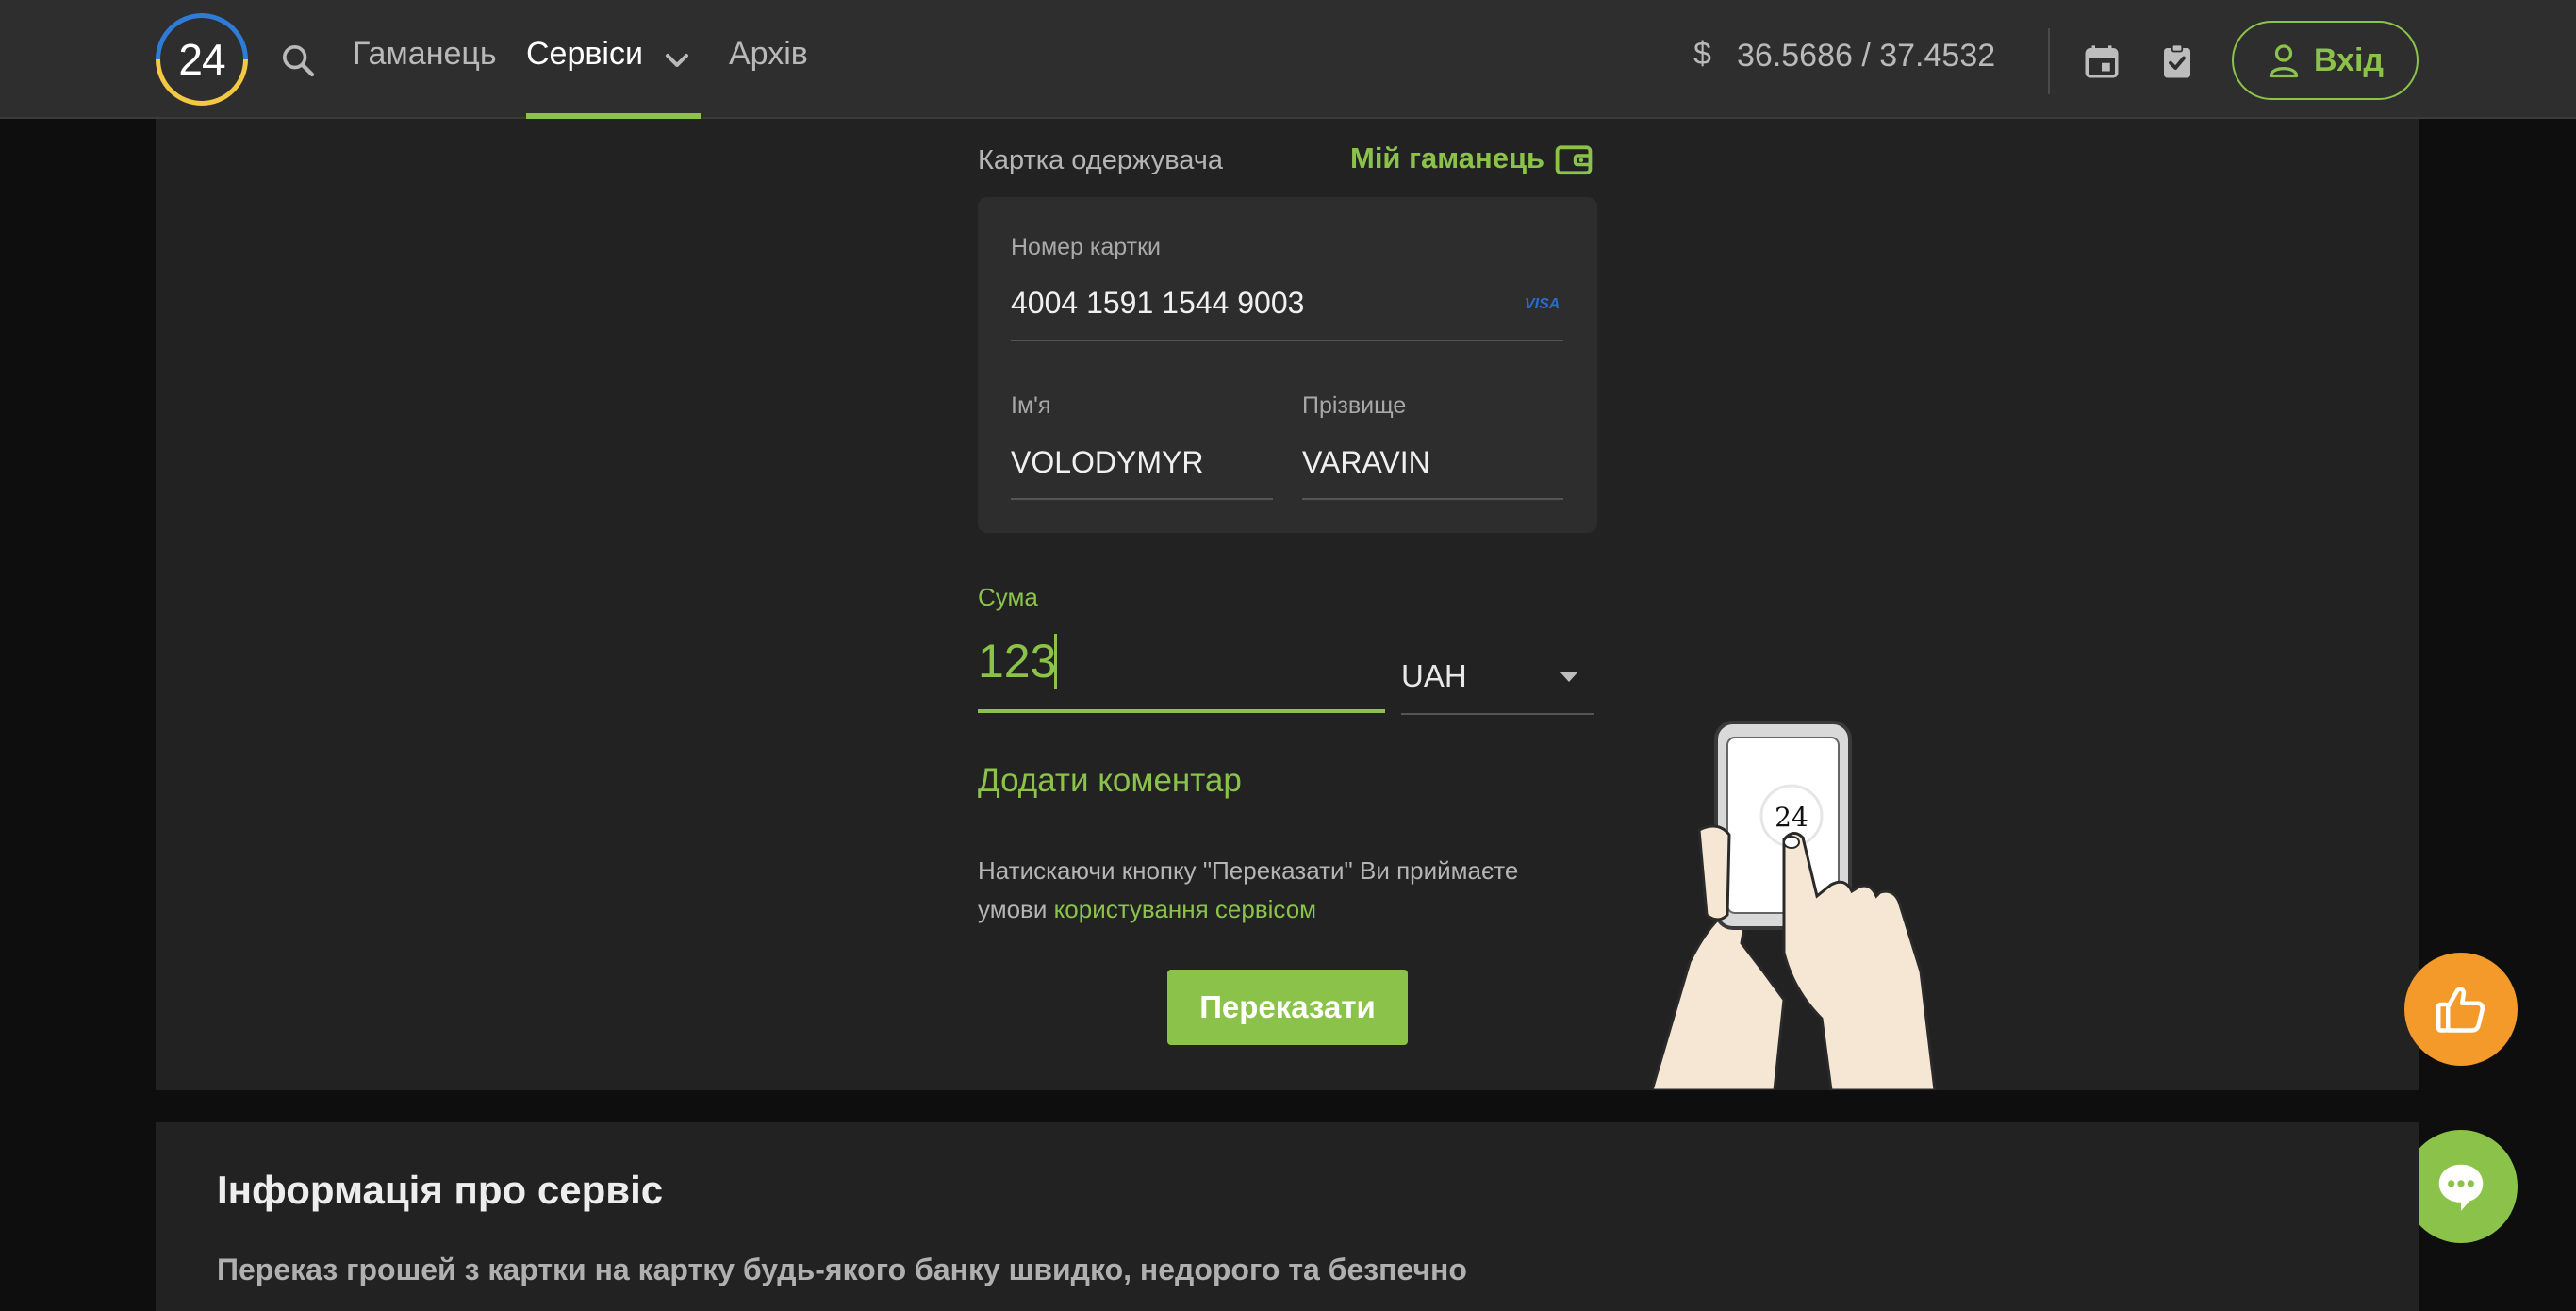 The image size is (2576, 1311). I want to click on chat-button, so click(2461, 1186).